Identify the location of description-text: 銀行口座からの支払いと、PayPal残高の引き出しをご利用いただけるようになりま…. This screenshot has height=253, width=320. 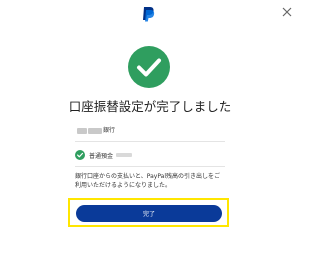
(148, 181).